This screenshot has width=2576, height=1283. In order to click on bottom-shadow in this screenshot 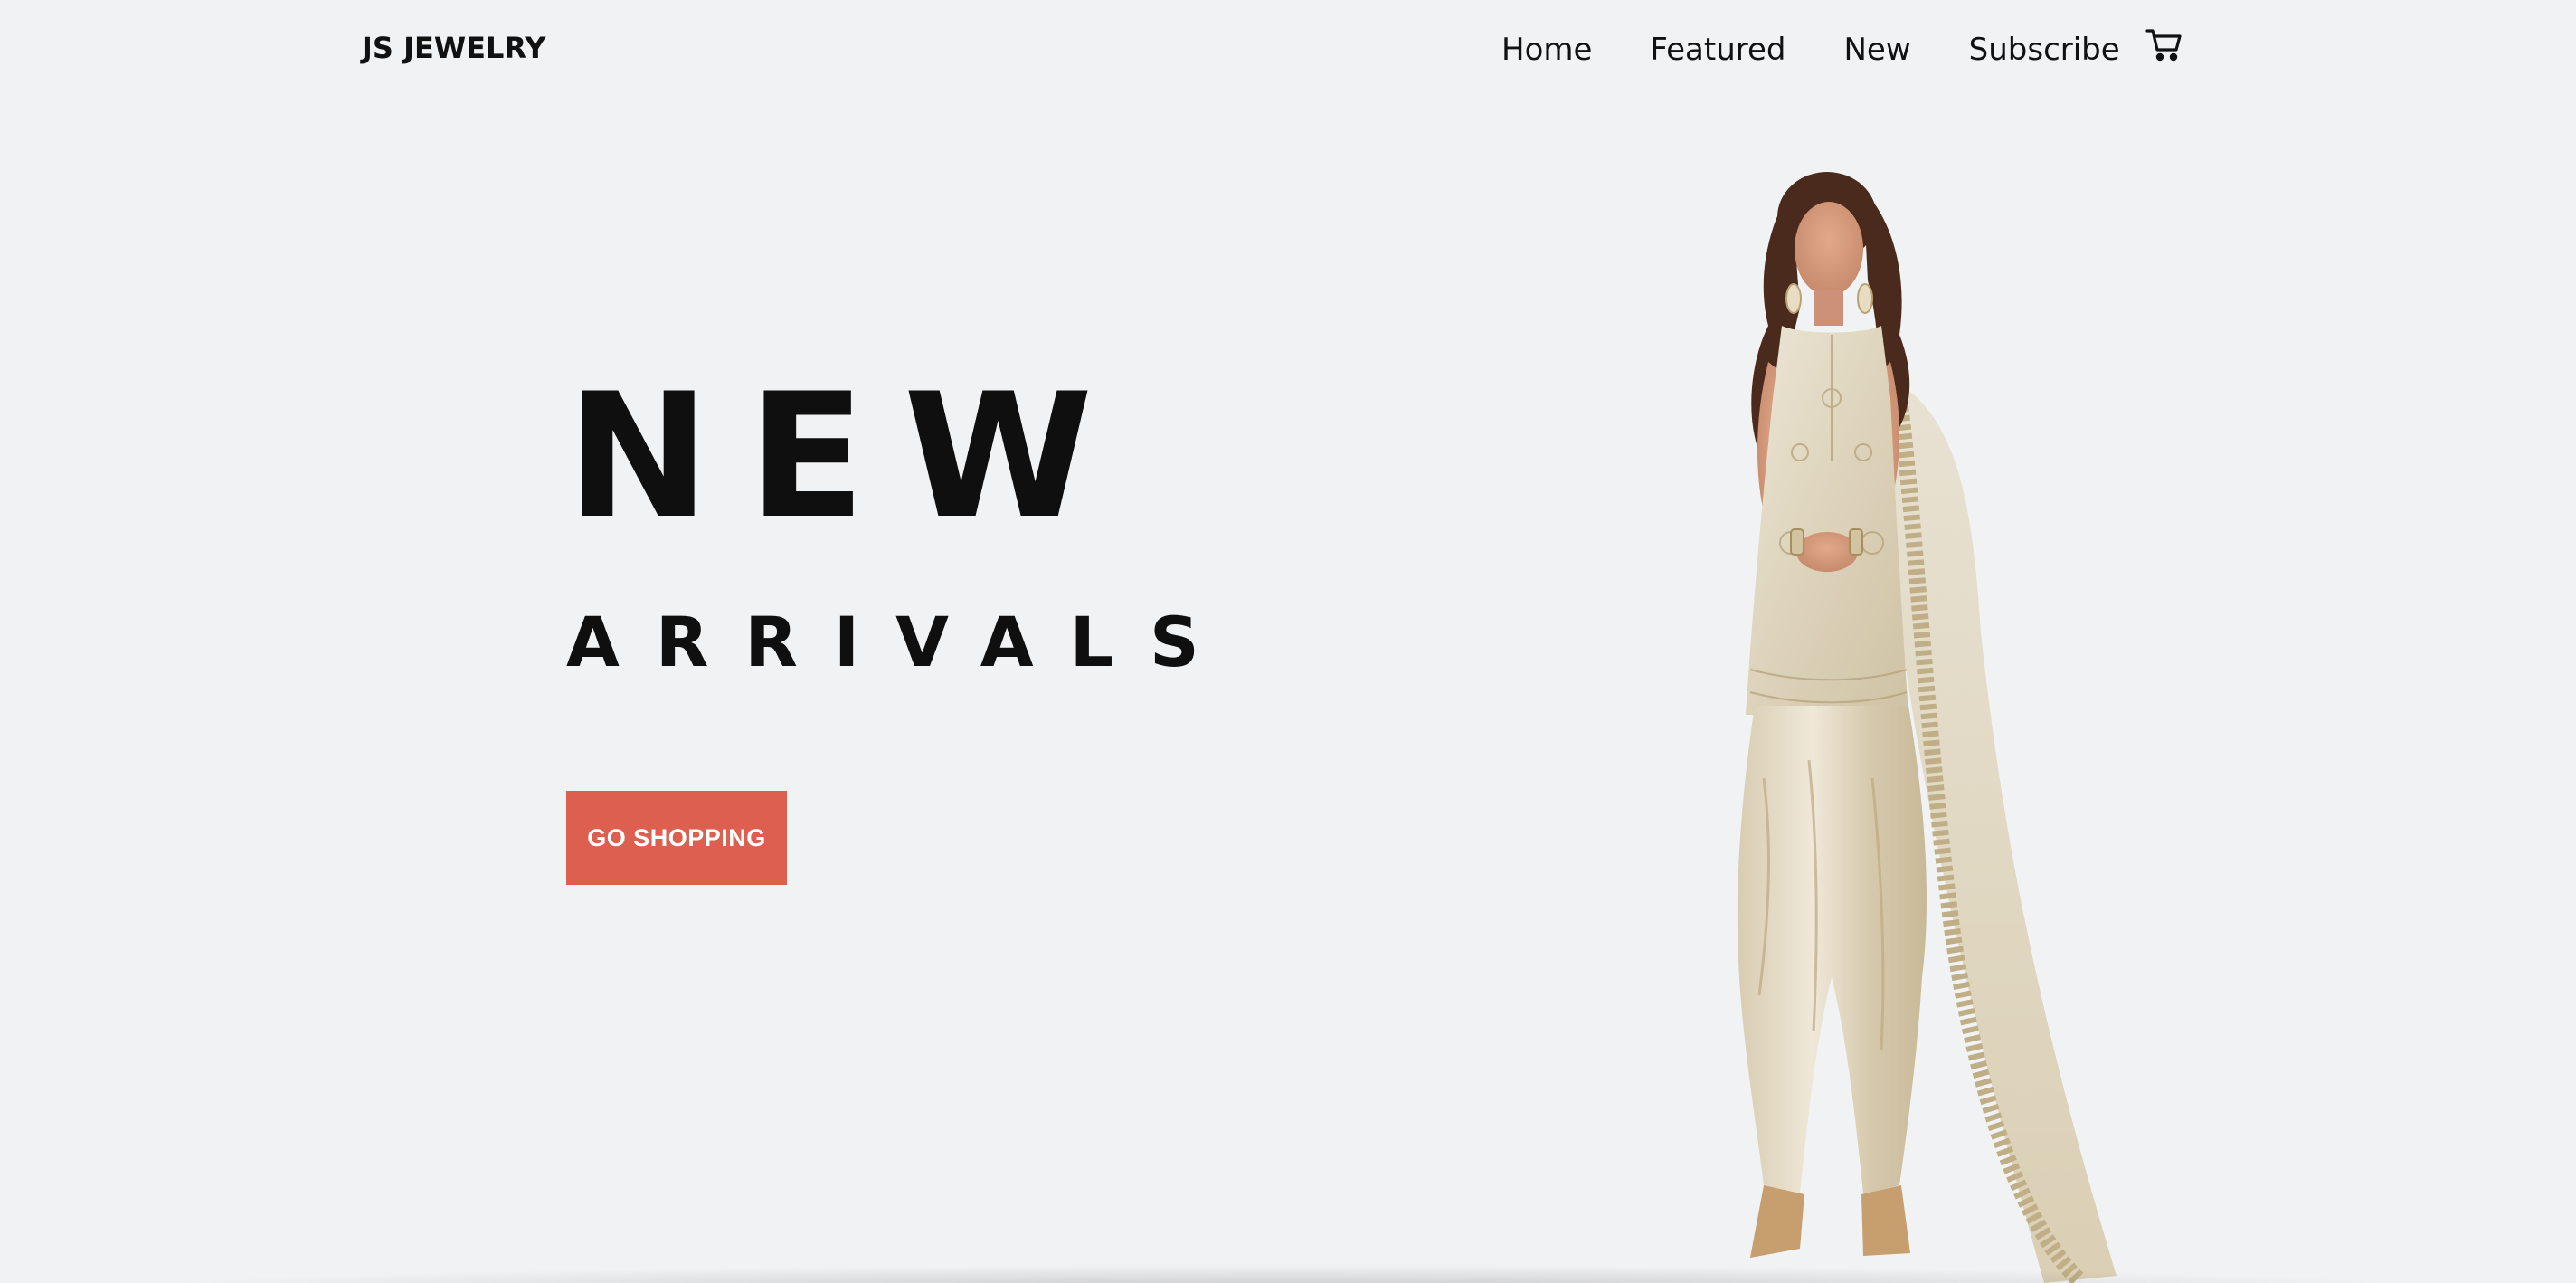, I will do `click(1288, 1274)`.